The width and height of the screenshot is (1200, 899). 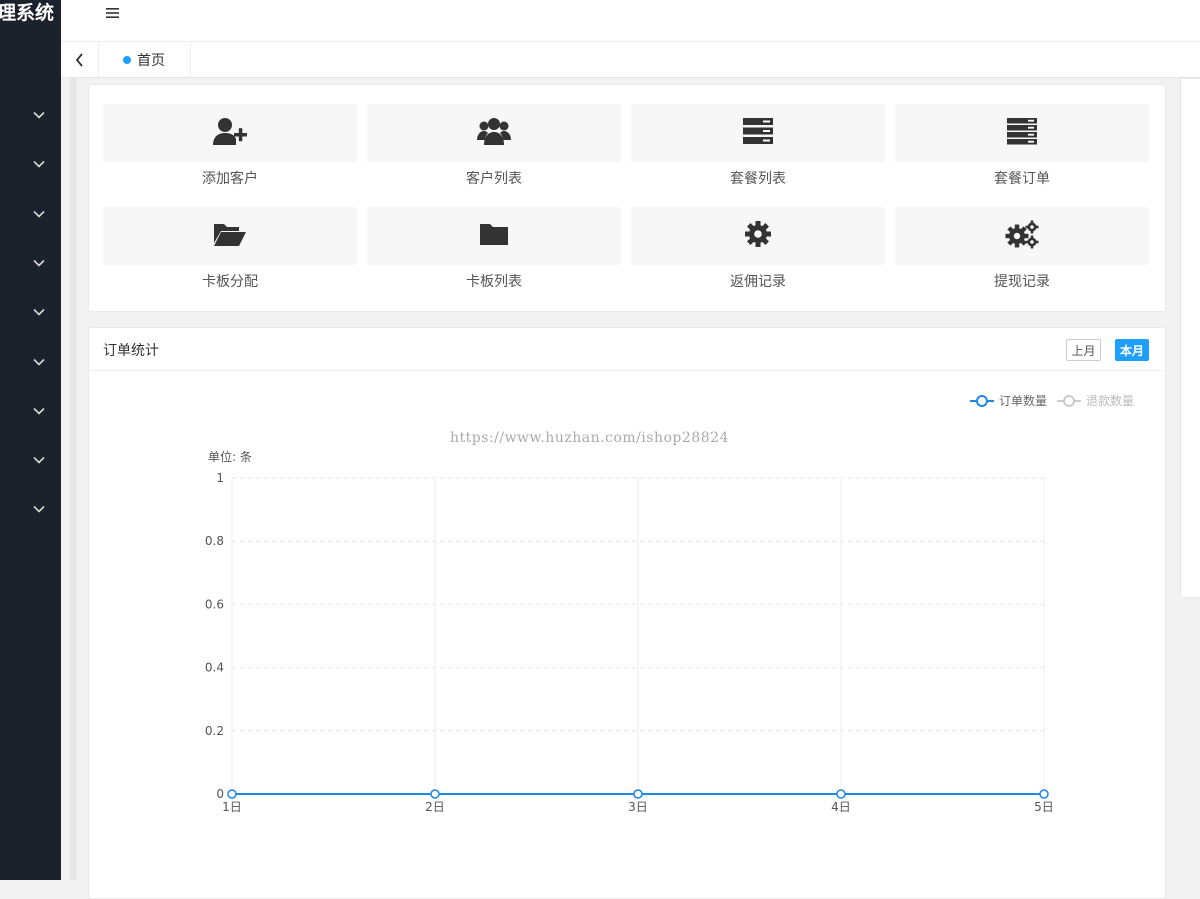 What do you see at coordinates (1190, 338) in the screenshot?
I see `right-side-panel` at bounding box center [1190, 338].